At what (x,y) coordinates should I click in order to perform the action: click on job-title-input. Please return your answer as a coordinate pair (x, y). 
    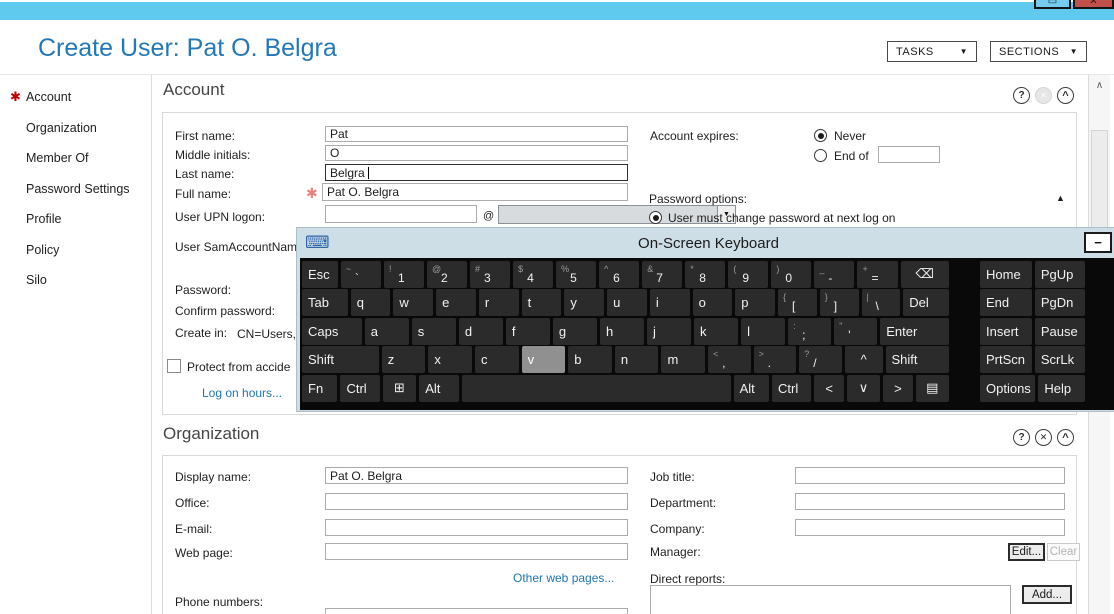
    Looking at the image, I should click on (930, 475).